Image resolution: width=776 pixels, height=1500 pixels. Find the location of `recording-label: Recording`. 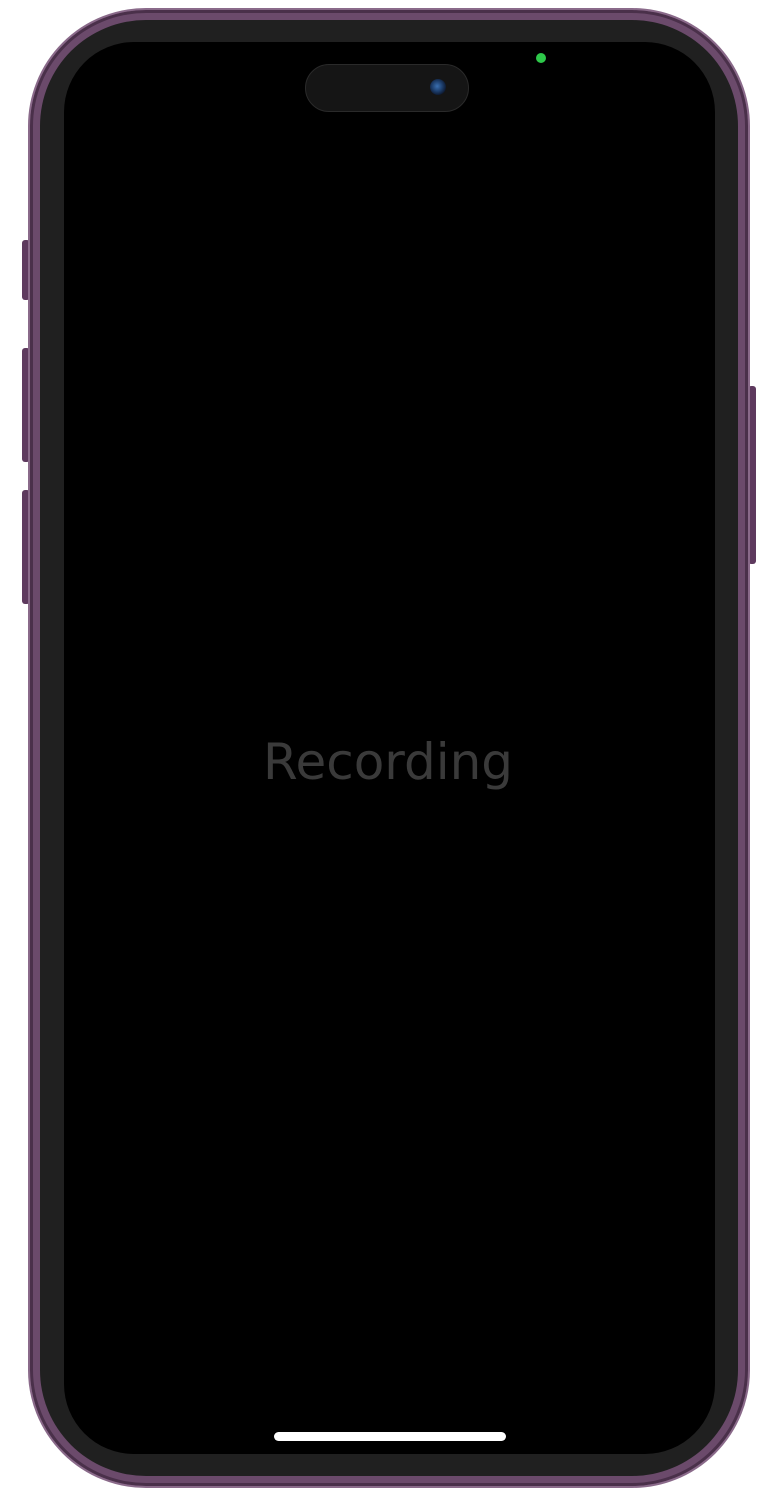

recording-label: Recording is located at coordinates (388, 762).